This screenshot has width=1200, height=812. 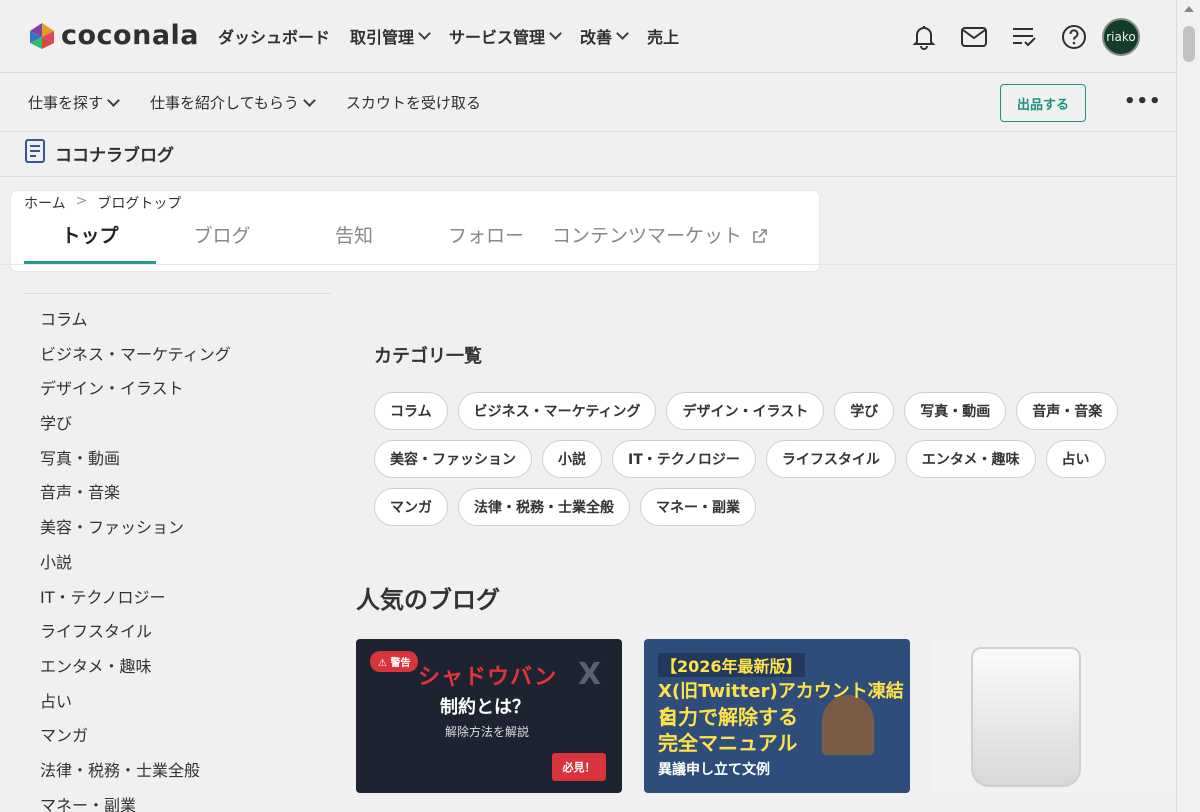 What do you see at coordinates (596, 37) in the screenshot?
I see `nav-improvement-label: 改善` at bounding box center [596, 37].